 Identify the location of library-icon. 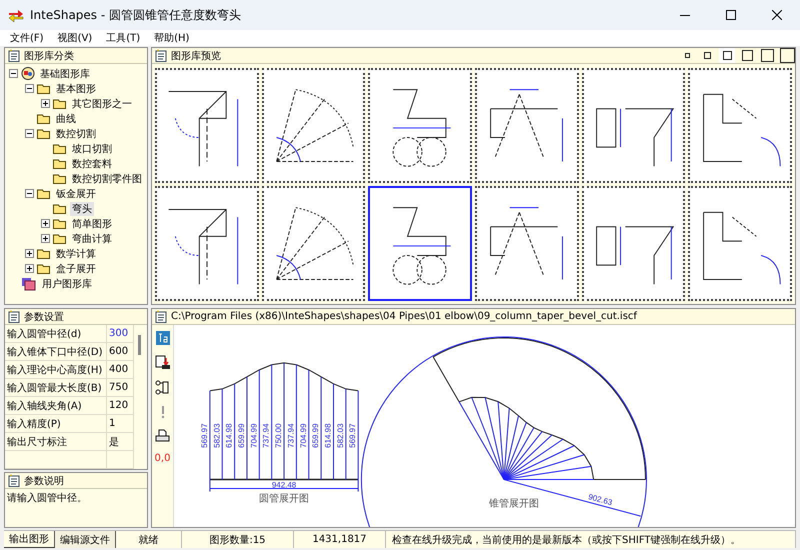
(28, 73).